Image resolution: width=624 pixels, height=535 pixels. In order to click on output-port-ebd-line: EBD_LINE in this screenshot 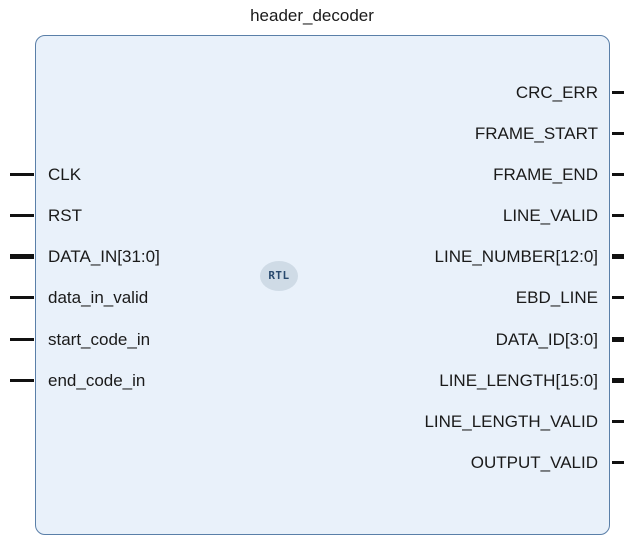, I will do `click(454, 298)`.